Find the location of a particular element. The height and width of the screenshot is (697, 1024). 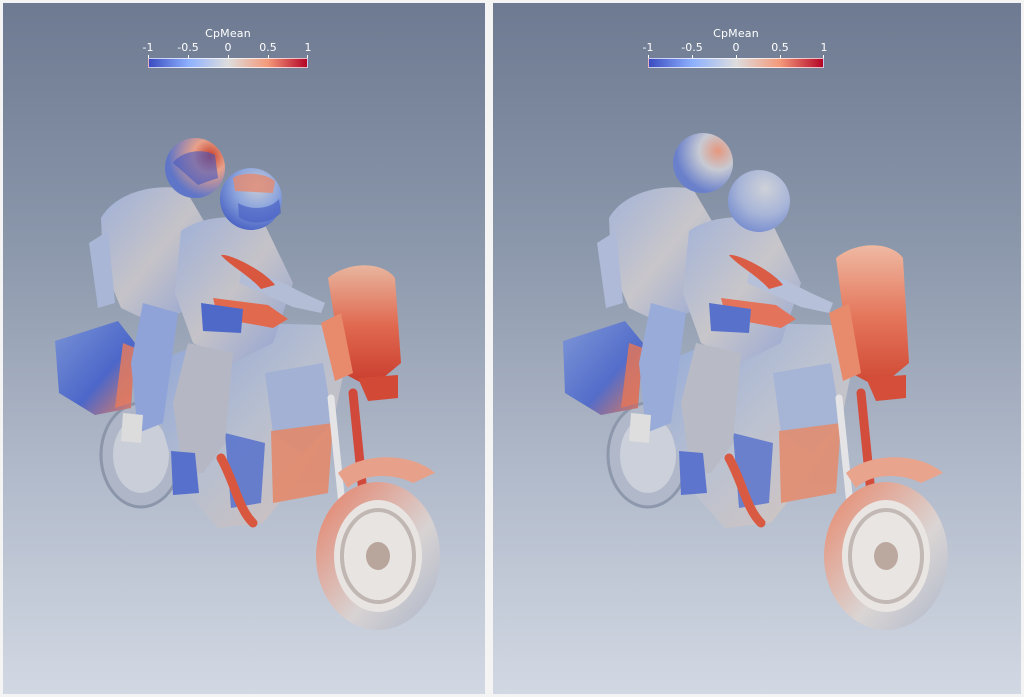

panel-divider is located at coordinates (489, 348).